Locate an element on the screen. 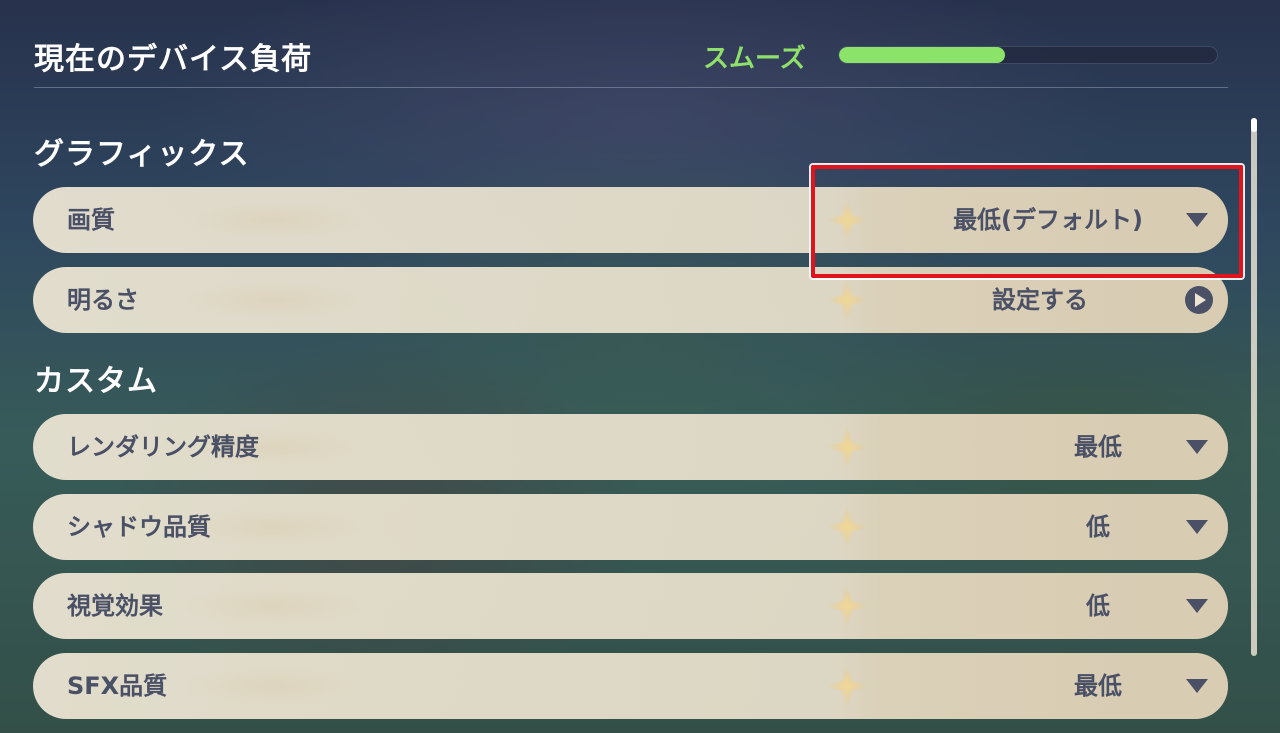  section-title-graphics: グラフィックス is located at coordinates (142, 154).